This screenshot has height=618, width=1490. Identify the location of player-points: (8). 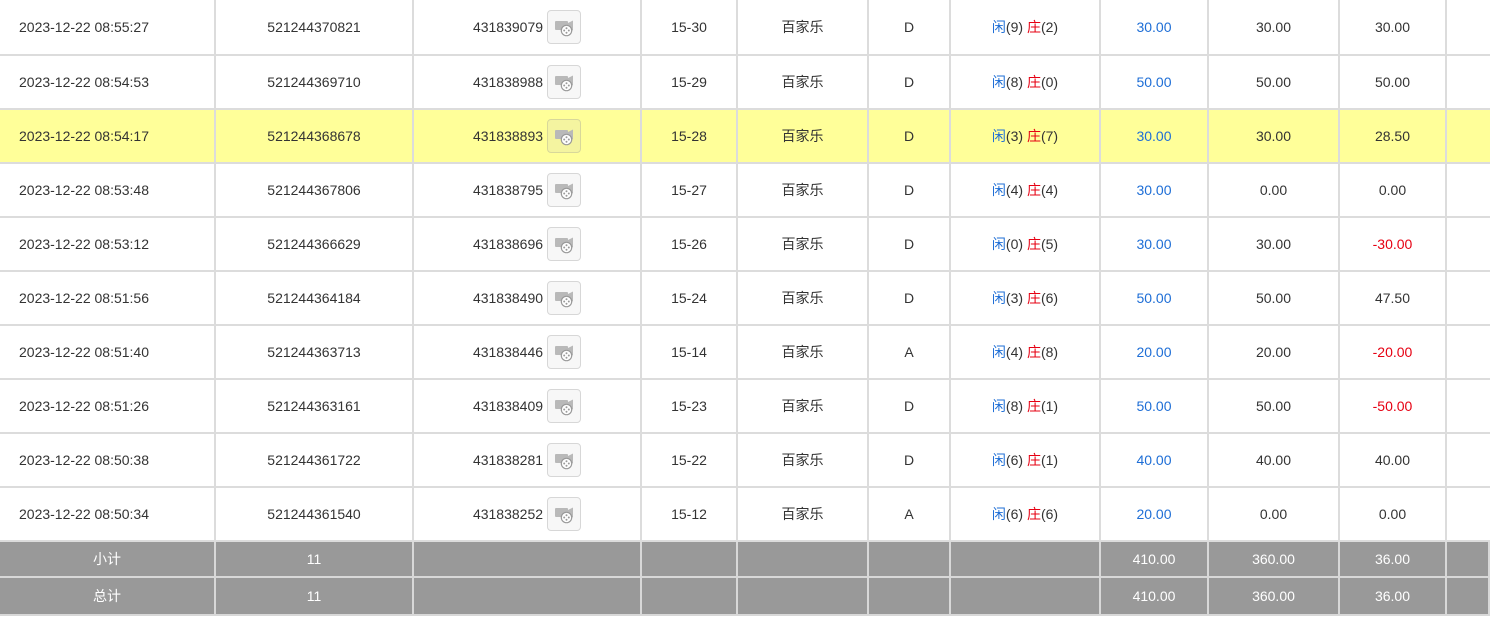
(1014, 406).